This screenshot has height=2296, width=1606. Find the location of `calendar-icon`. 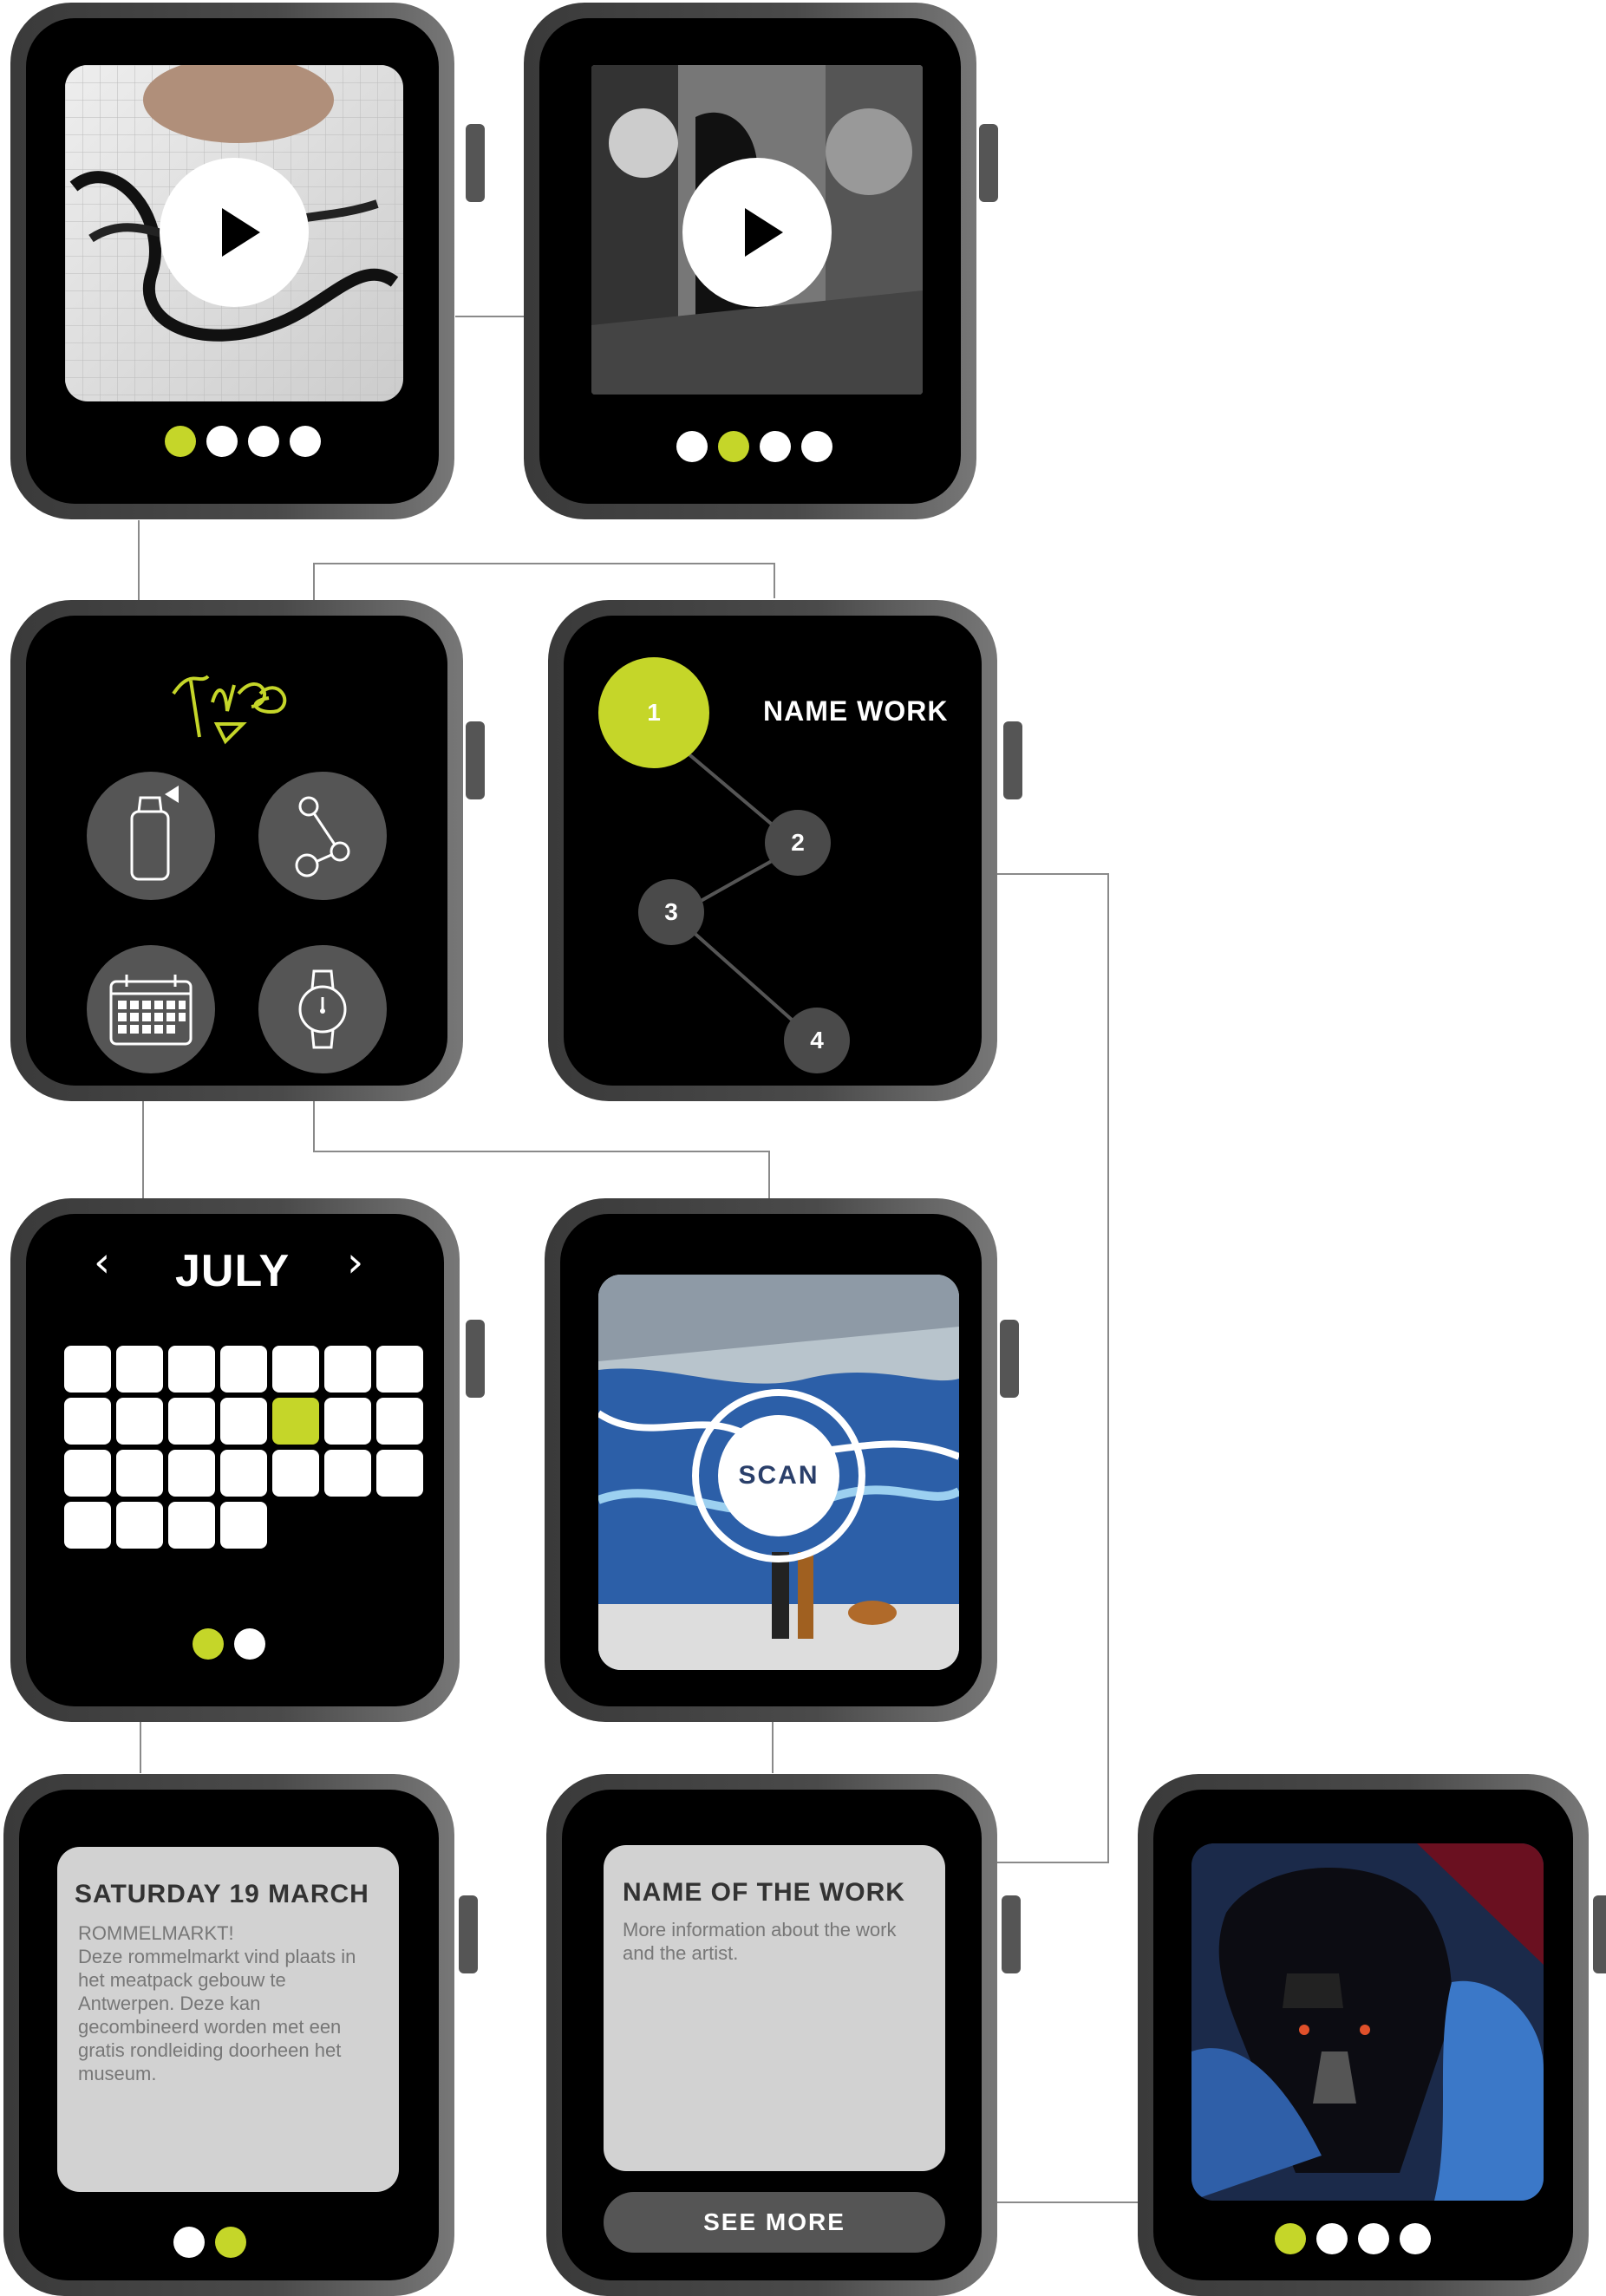

calendar-icon is located at coordinates (151, 1010).